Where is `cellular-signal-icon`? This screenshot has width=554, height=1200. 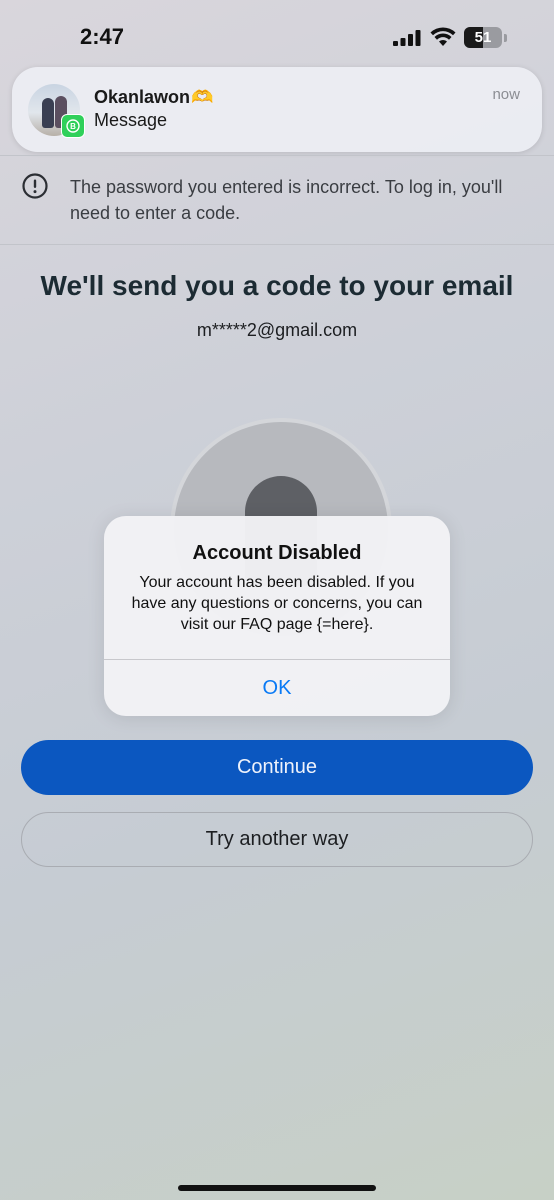
cellular-signal-icon is located at coordinates (407, 38).